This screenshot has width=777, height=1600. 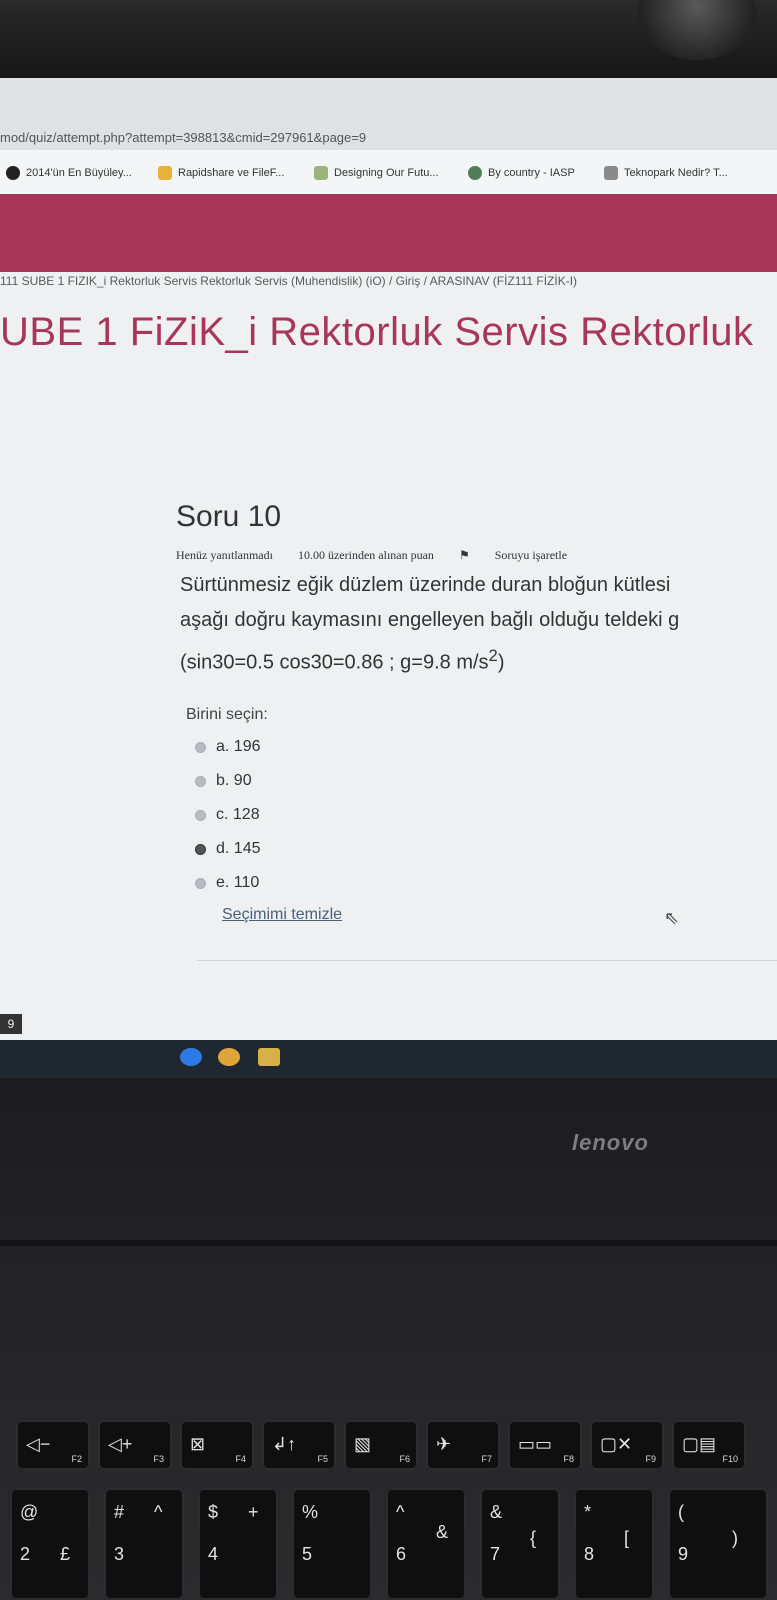 I want to click on answer-option-b: b. 90, so click(x=223, y=781).